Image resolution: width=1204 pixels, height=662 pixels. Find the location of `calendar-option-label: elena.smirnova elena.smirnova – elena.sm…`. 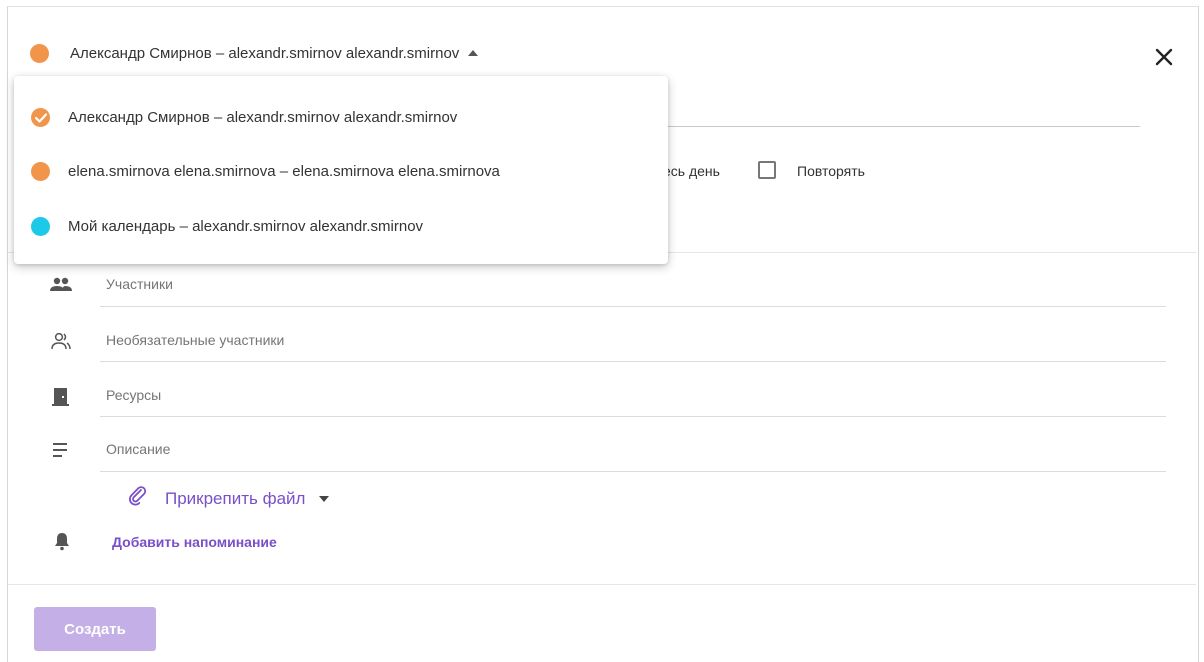

calendar-option-label: elena.smirnova elena.smirnova – elena.sm… is located at coordinates (284, 171).